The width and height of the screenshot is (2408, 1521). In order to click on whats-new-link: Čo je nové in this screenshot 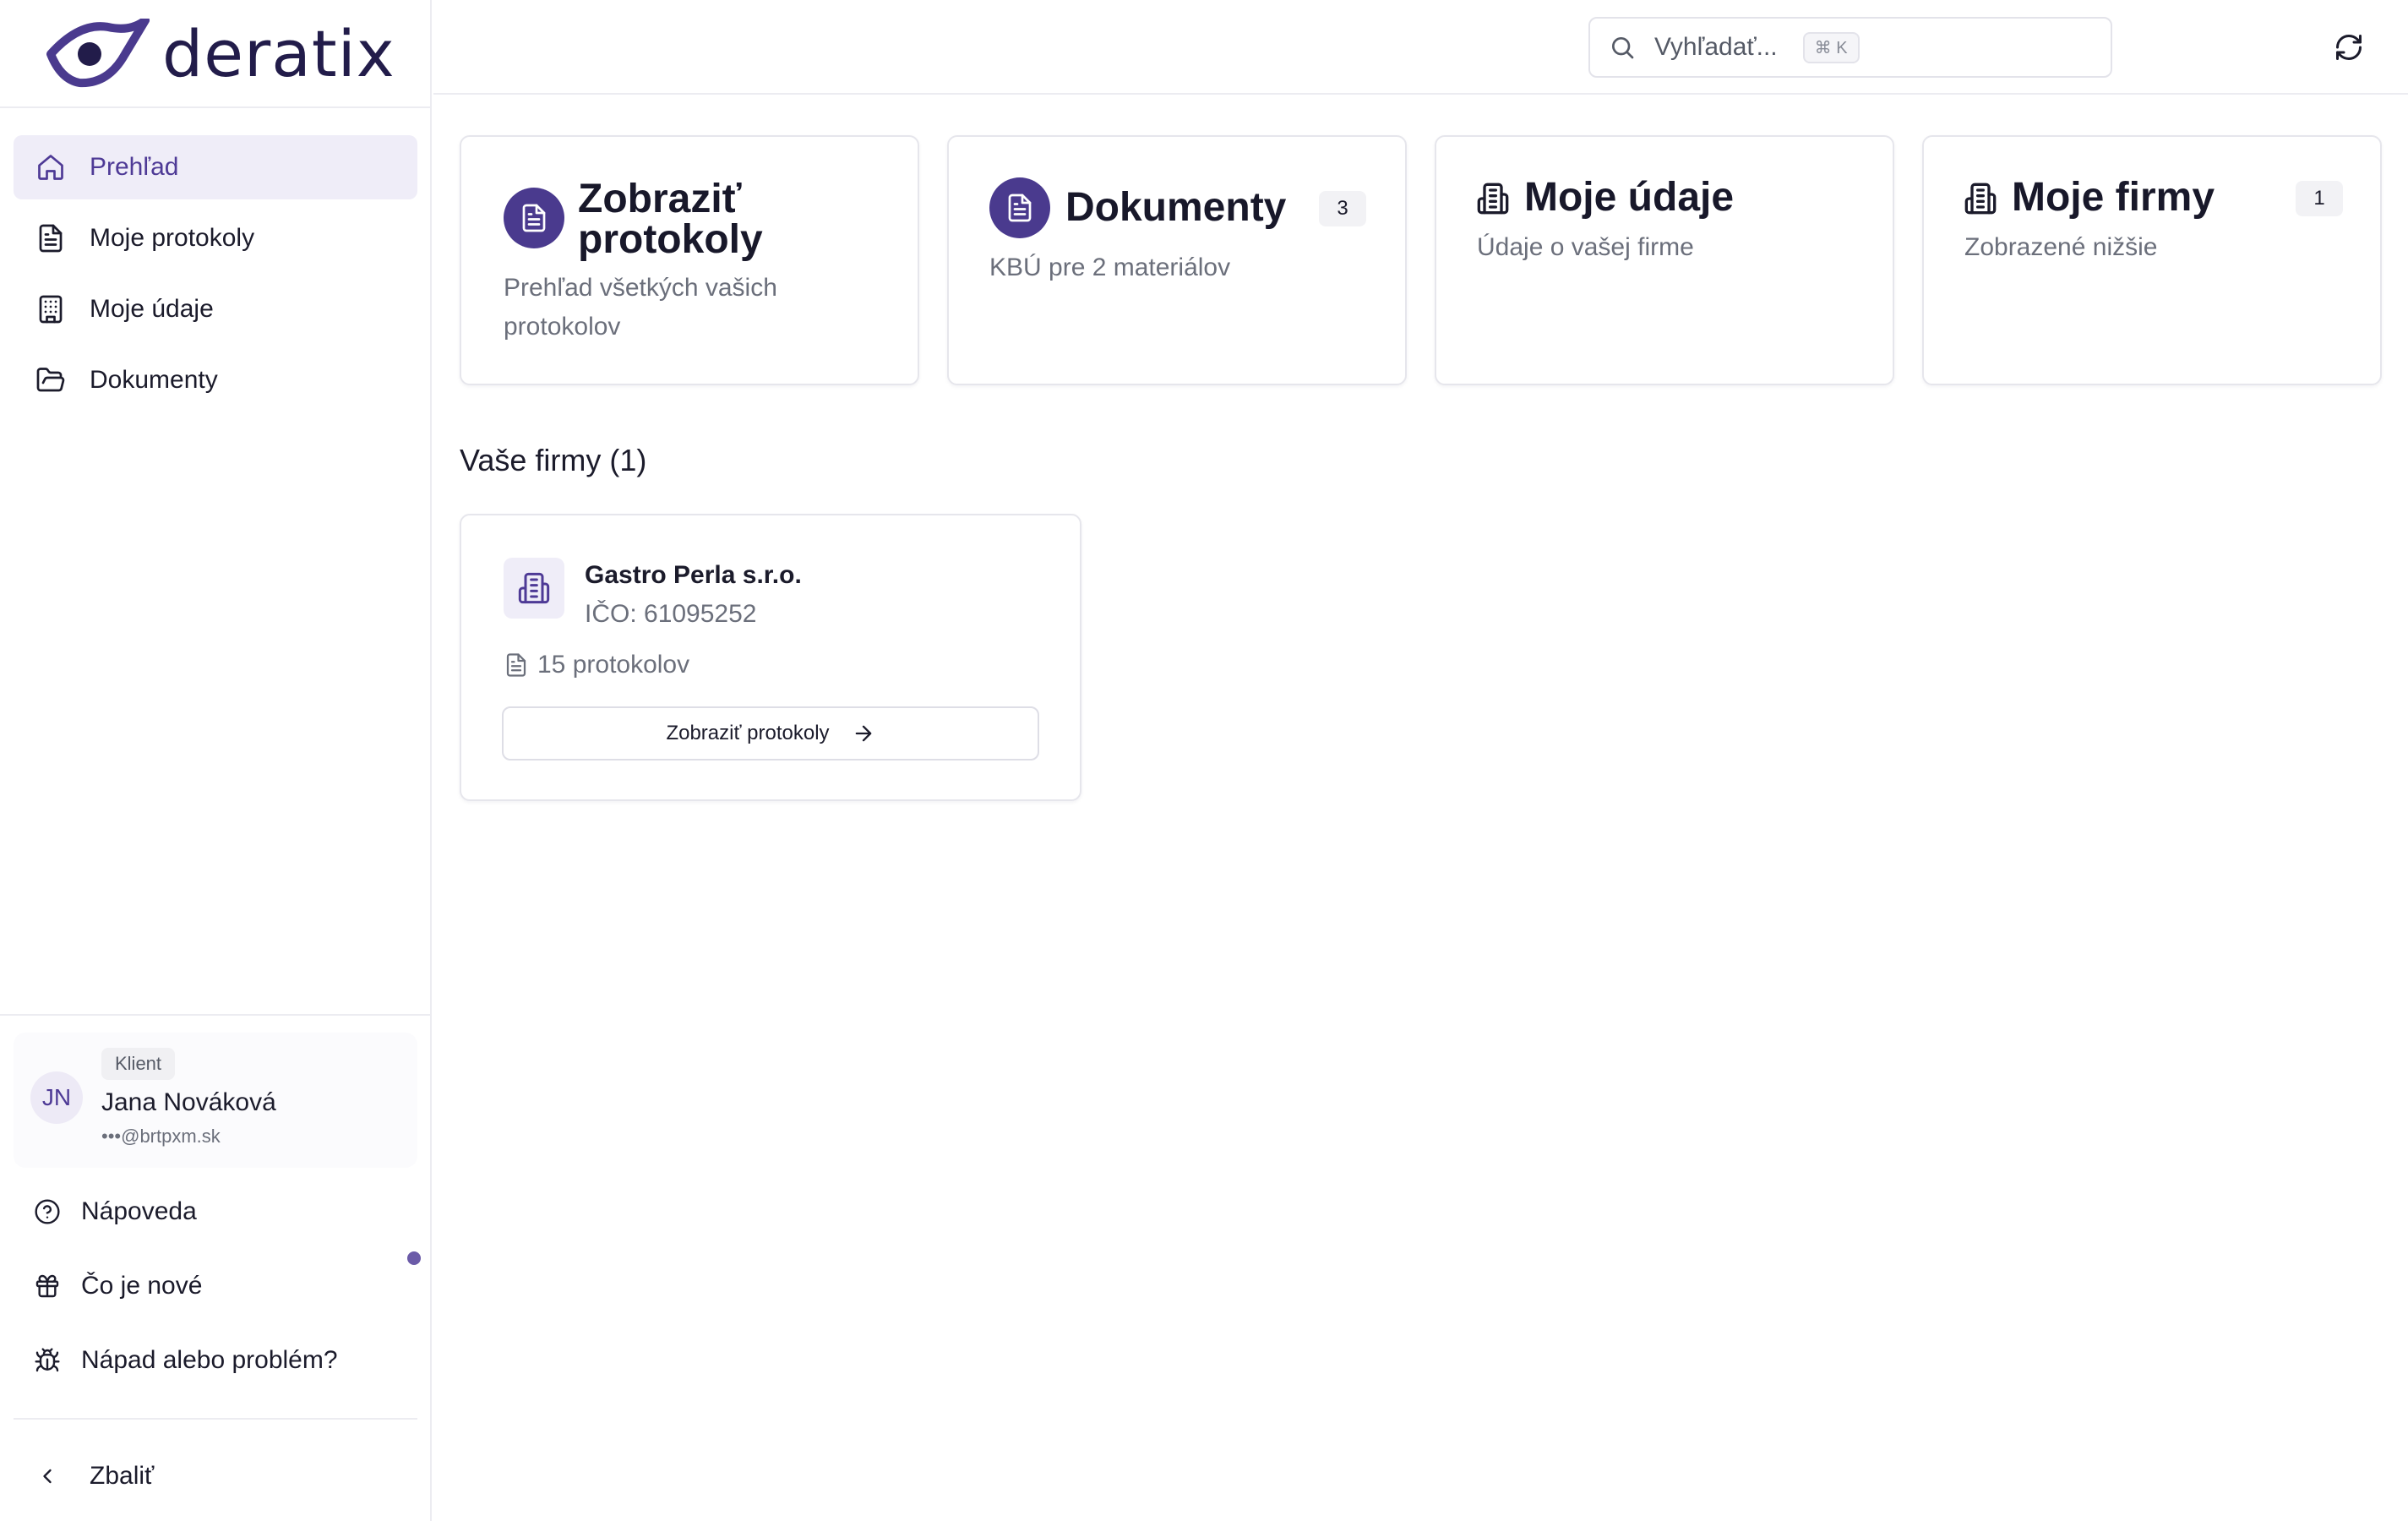, I will do `click(216, 1286)`.